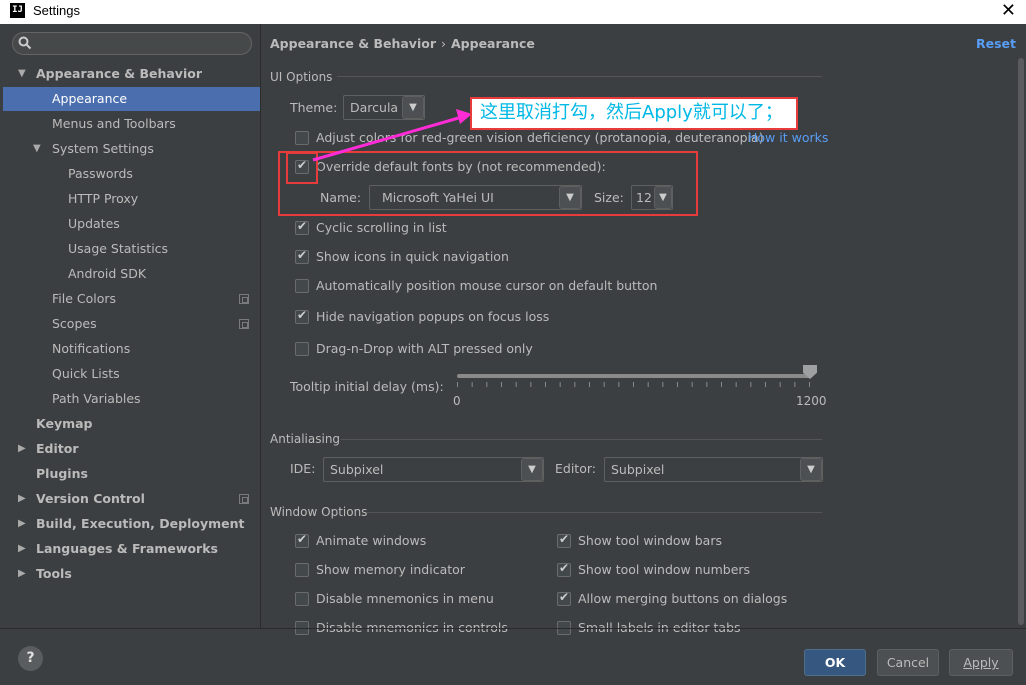 This screenshot has width=1026, height=685. What do you see at coordinates (86, 373) in the screenshot?
I see `sidebar-item-label: Quick Lists` at bounding box center [86, 373].